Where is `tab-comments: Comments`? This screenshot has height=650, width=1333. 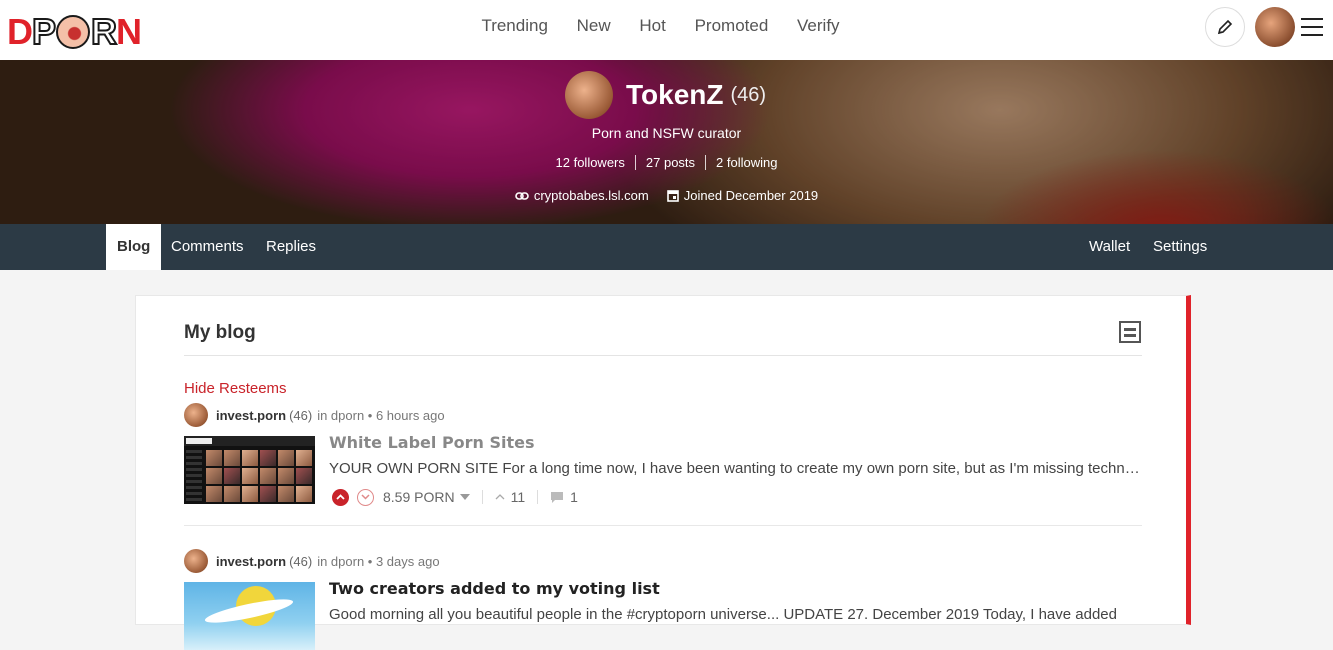 tab-comments: Comments is located at coordinates (207, 247).